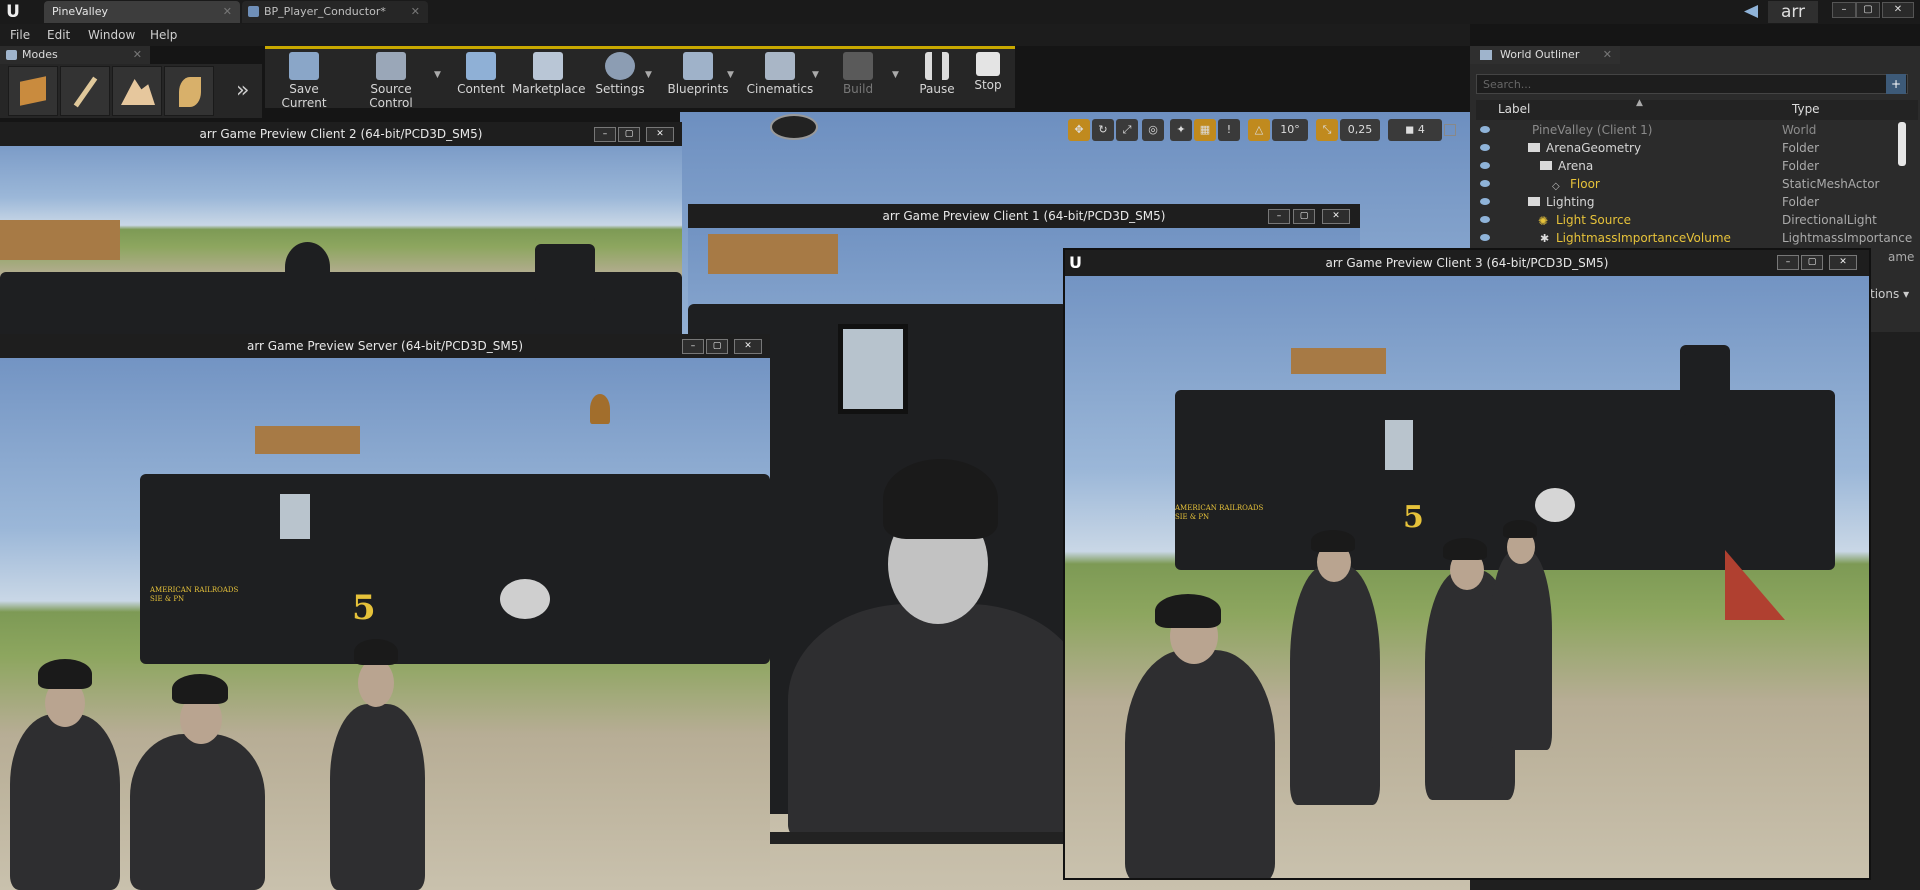 This screenshot has width=1920, height=890. I want to click on grid-snap-icon: ▦, so click(1205, 130).